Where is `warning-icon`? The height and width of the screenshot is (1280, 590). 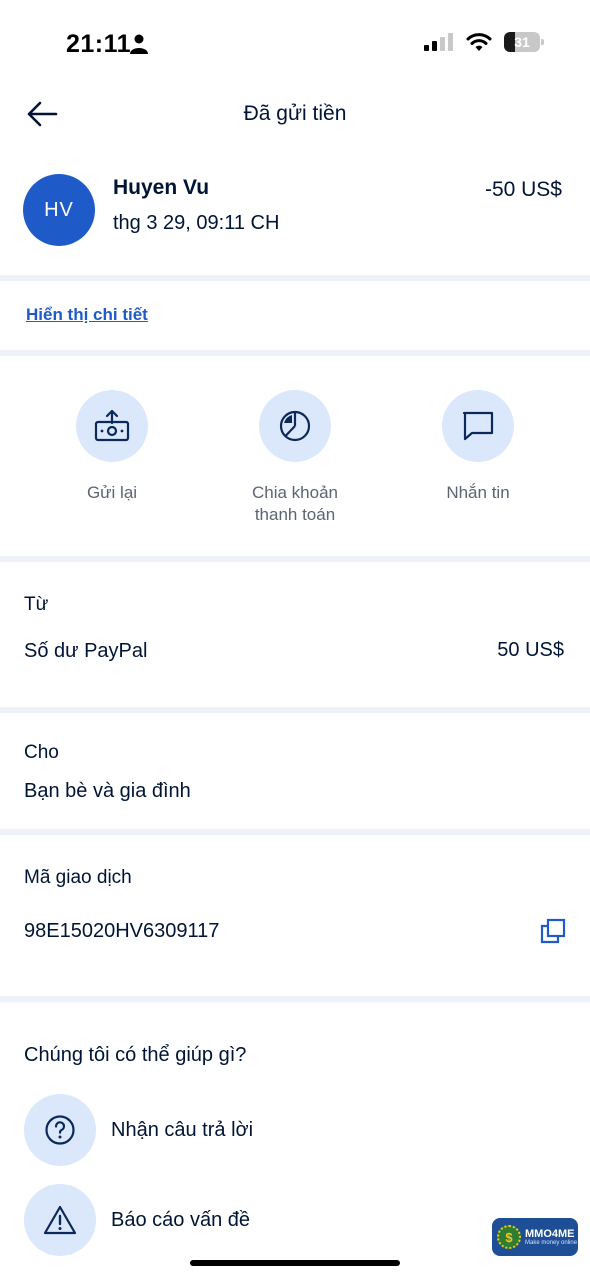
warning-icon is located at coordinates (60, 1220).